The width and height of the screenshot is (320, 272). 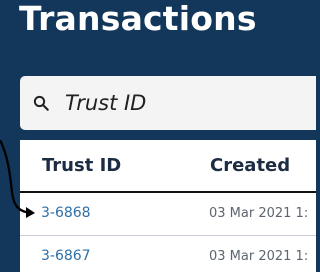 I want to click on trust-id-link: 3-6867, so click(x=66, y=256).